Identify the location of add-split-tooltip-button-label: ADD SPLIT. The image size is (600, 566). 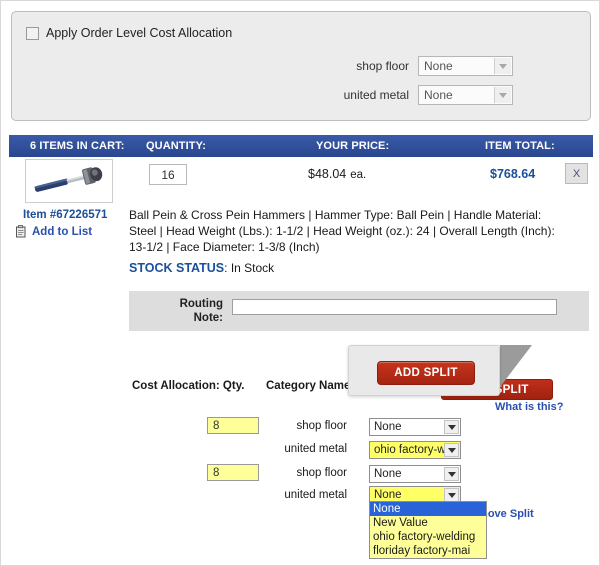
(426, 373).